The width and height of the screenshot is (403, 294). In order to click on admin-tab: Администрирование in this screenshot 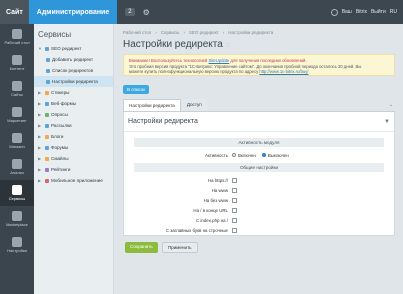, I will do `click(73, 12)`.